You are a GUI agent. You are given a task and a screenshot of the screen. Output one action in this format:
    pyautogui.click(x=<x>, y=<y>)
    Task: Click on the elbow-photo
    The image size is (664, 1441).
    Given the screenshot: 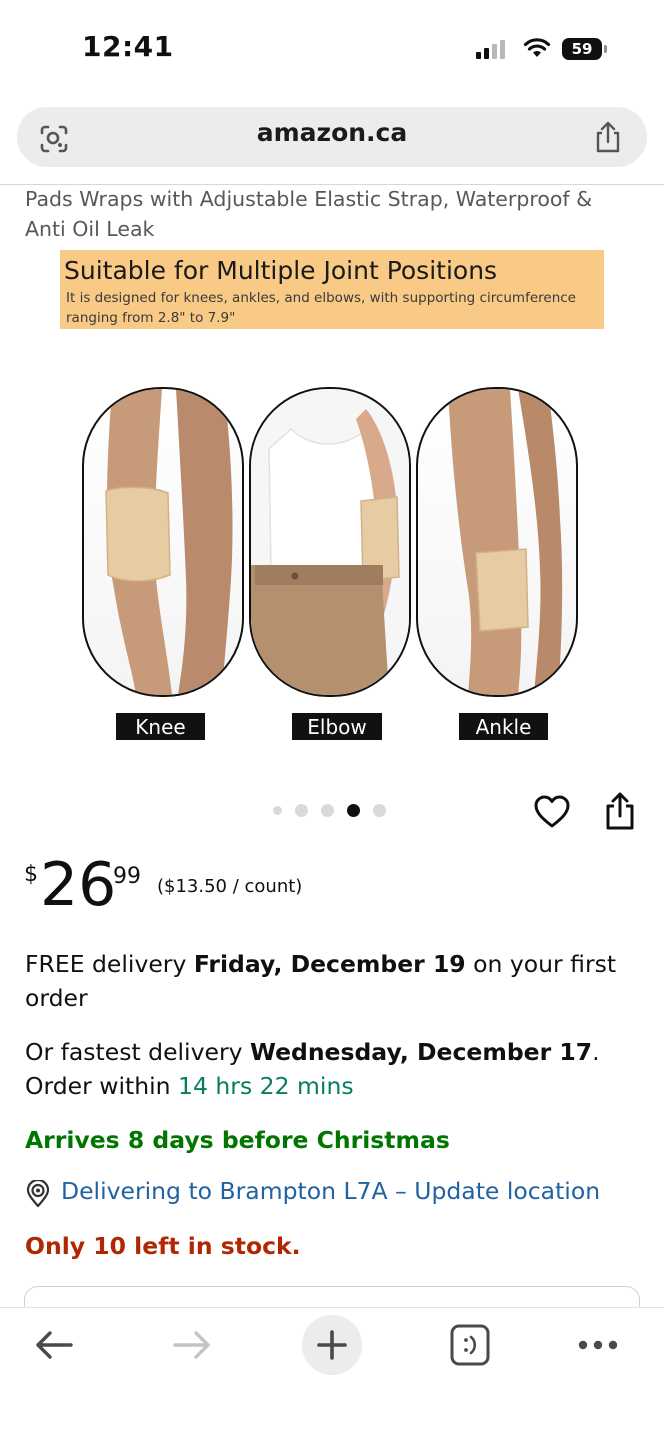 What is the action you would take?
    pyautogui.click(x=330, y=542)
    